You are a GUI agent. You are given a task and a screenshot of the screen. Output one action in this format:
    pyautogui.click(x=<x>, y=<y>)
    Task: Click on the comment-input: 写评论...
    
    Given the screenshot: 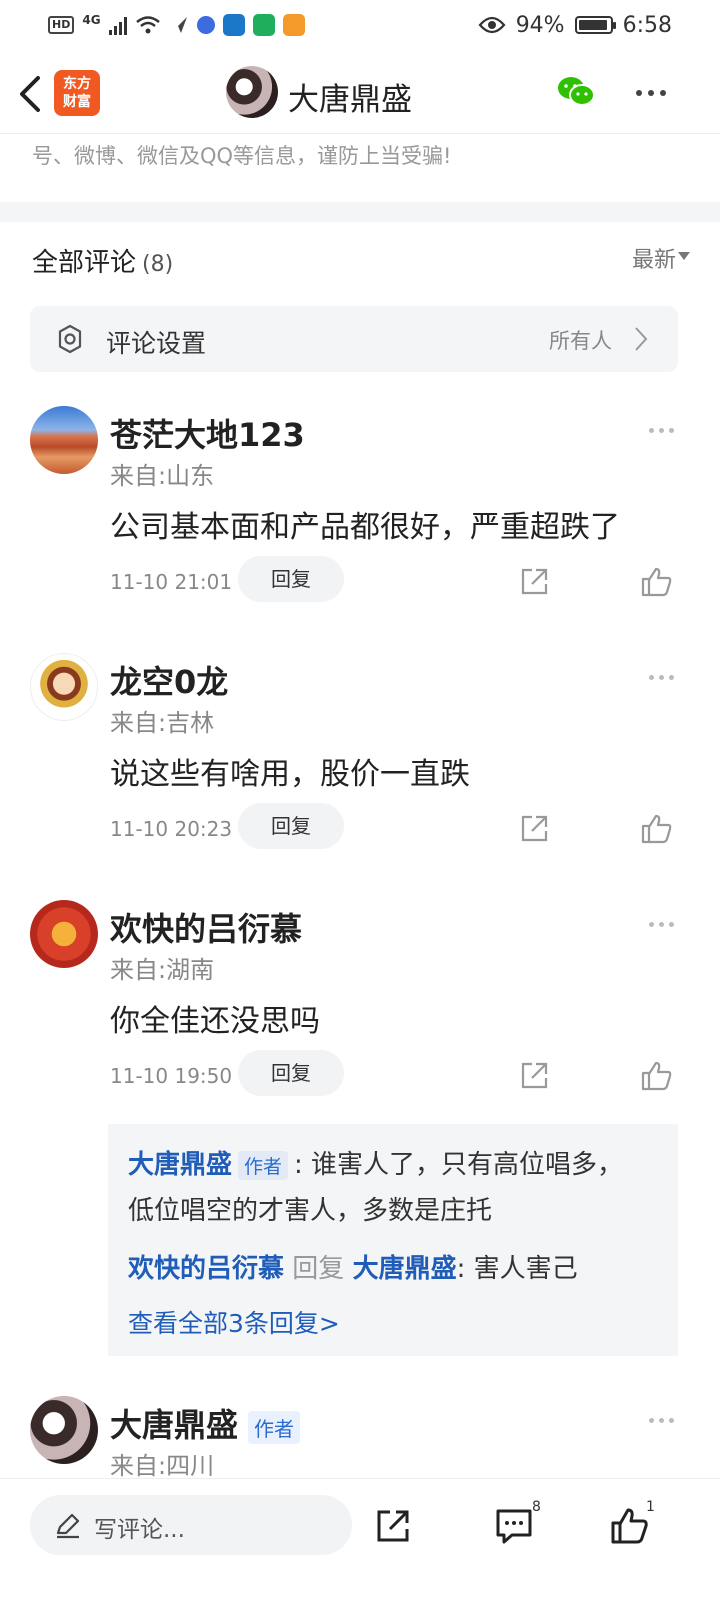 What is the action you would take?
    pyautogui.click(x=191, y=1525)
    